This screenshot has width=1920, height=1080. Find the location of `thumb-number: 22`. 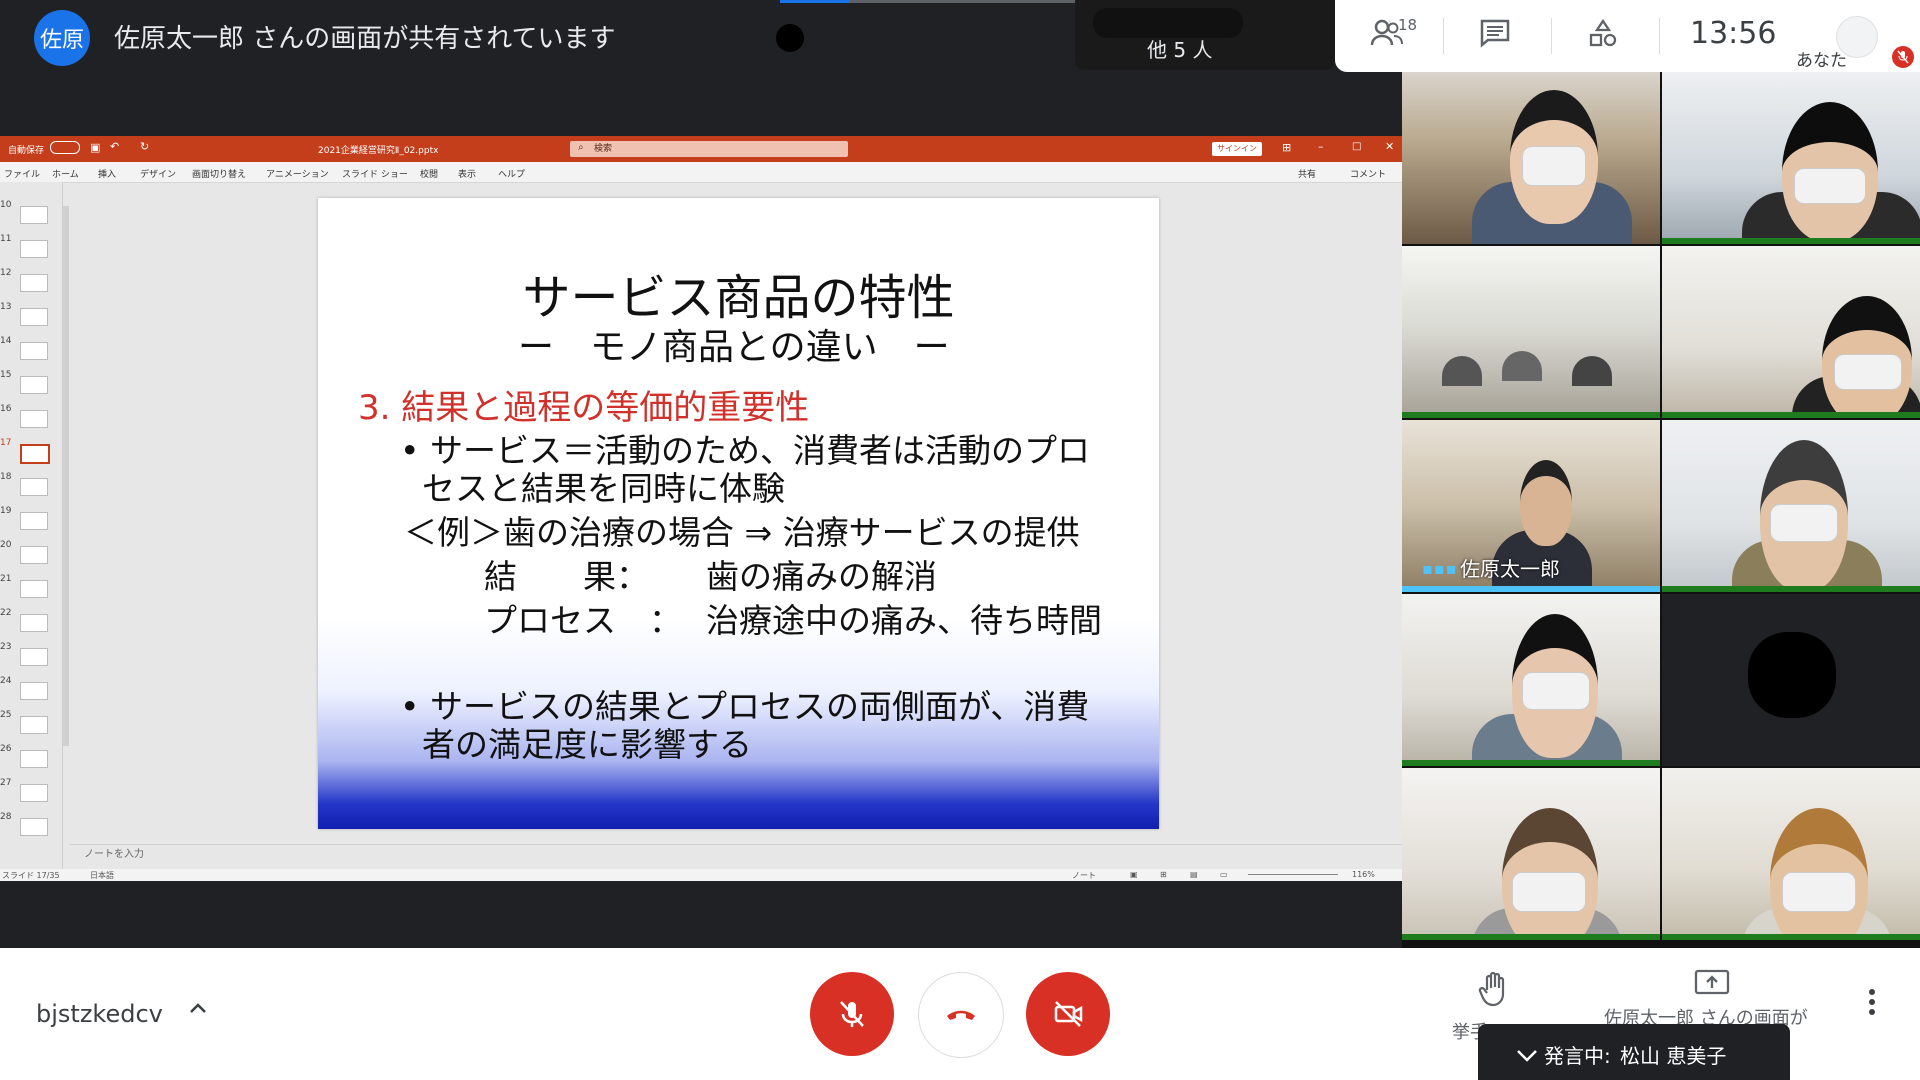

thumb-number: 22 is located at coordinates (6, 613).